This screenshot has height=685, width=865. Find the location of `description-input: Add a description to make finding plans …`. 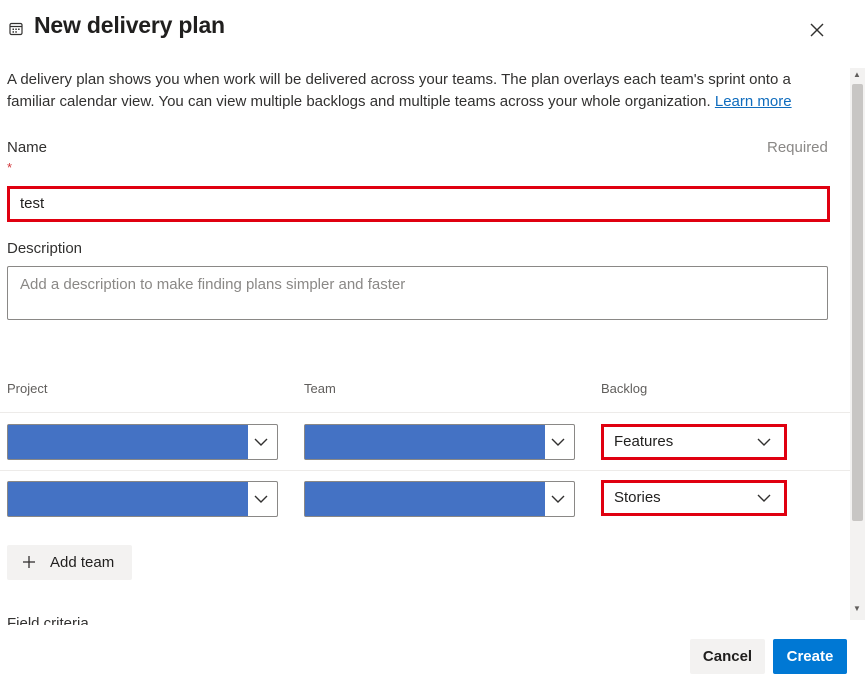

description-input: Add a description to make finding plans … is located at coordinates (417, 293).